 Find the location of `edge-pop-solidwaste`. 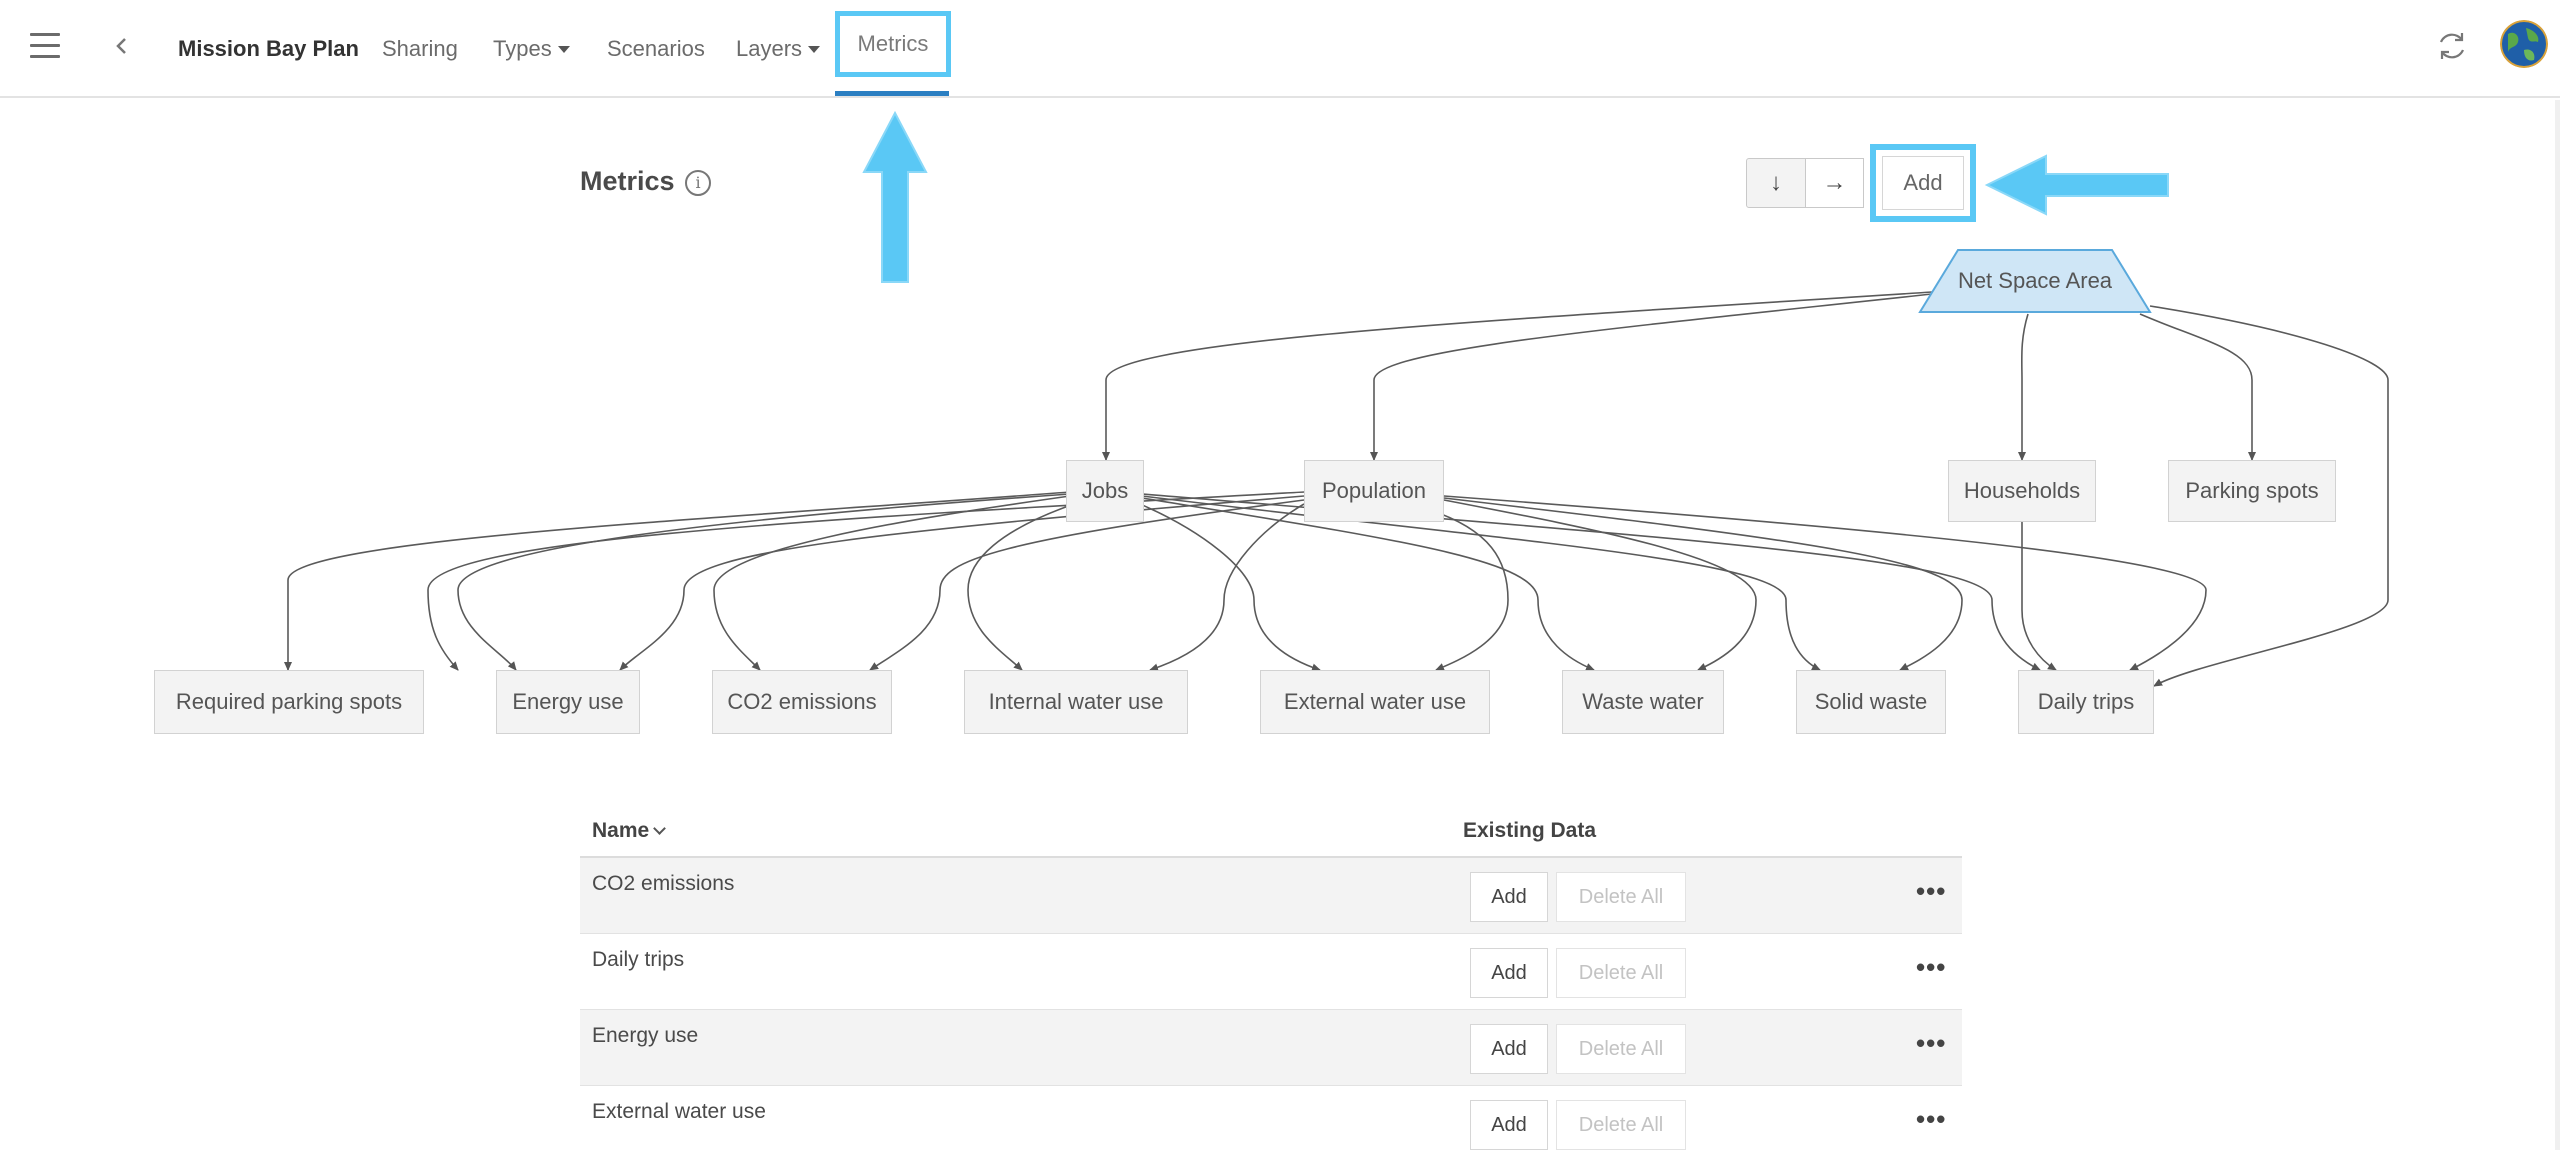

edge-pop-solidwaste is located at coordinates (1600, 585).